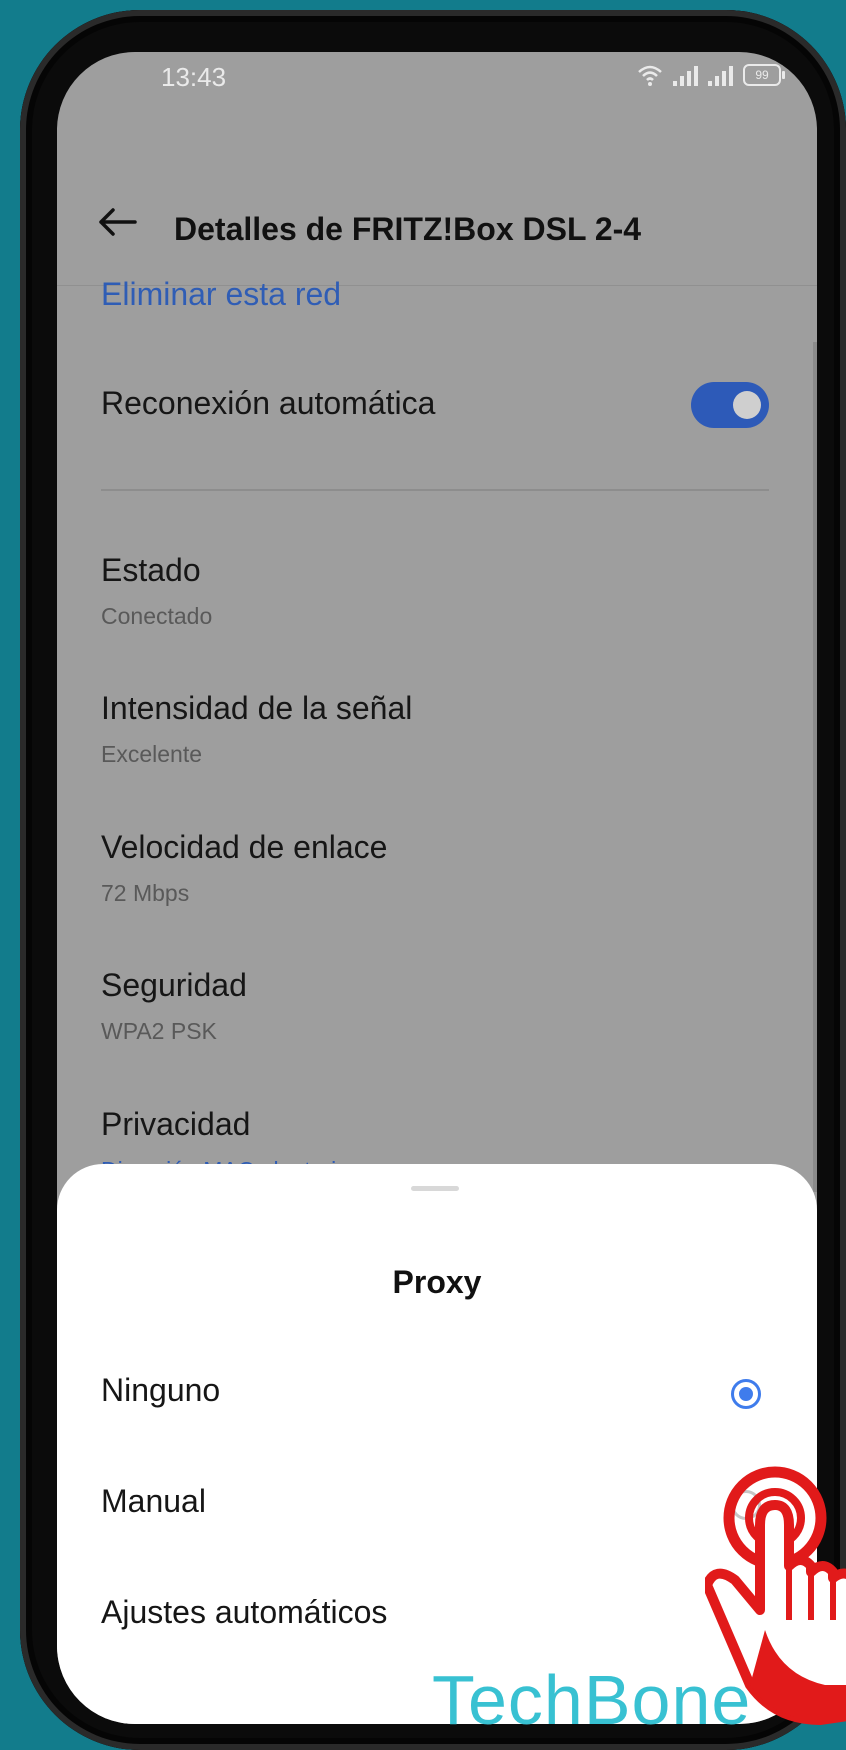 The height and width of the screenshot is (1750, 846). Describe the element at coordinates (117, 222) in the screenshot. I see `arrow-left-icon` at that location.